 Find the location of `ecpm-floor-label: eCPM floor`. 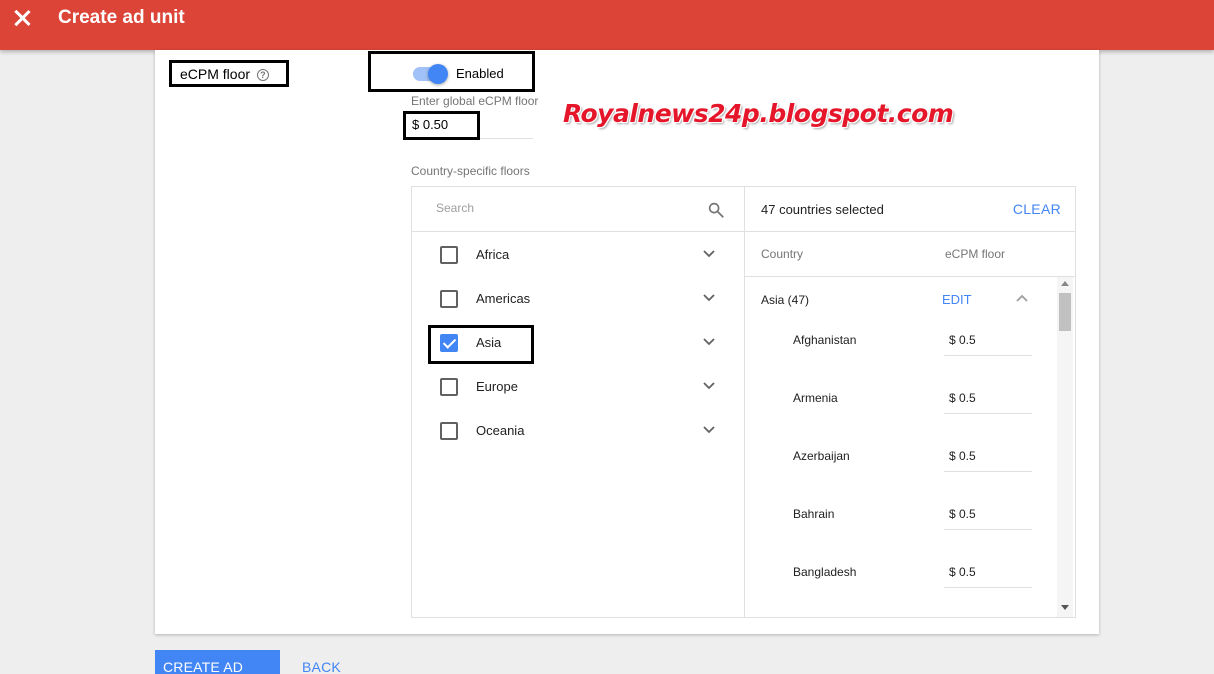

ecpm-floor-label: eCPM floor is located at coordinates (215, 74).